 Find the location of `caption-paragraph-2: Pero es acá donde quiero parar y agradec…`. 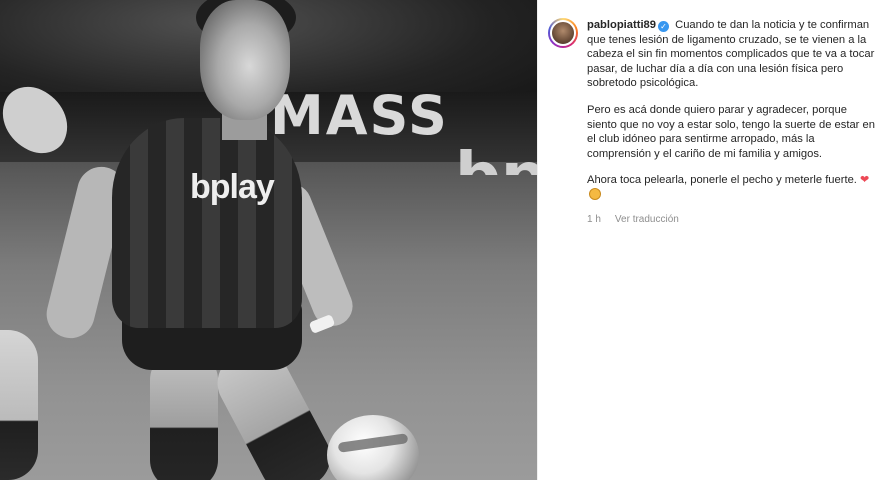

caption-paragraph-2: Pero es acá donde quiero parar y agradec… is located at coordinates (731, 131).